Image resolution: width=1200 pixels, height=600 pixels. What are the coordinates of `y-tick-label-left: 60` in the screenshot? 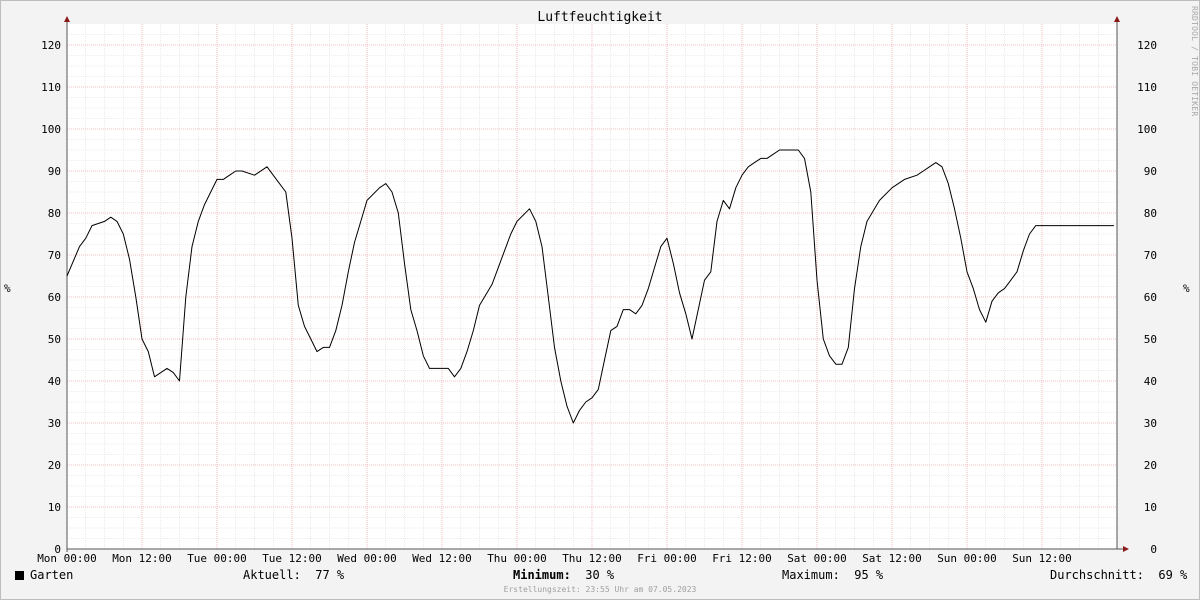 It's located at (54, 297).